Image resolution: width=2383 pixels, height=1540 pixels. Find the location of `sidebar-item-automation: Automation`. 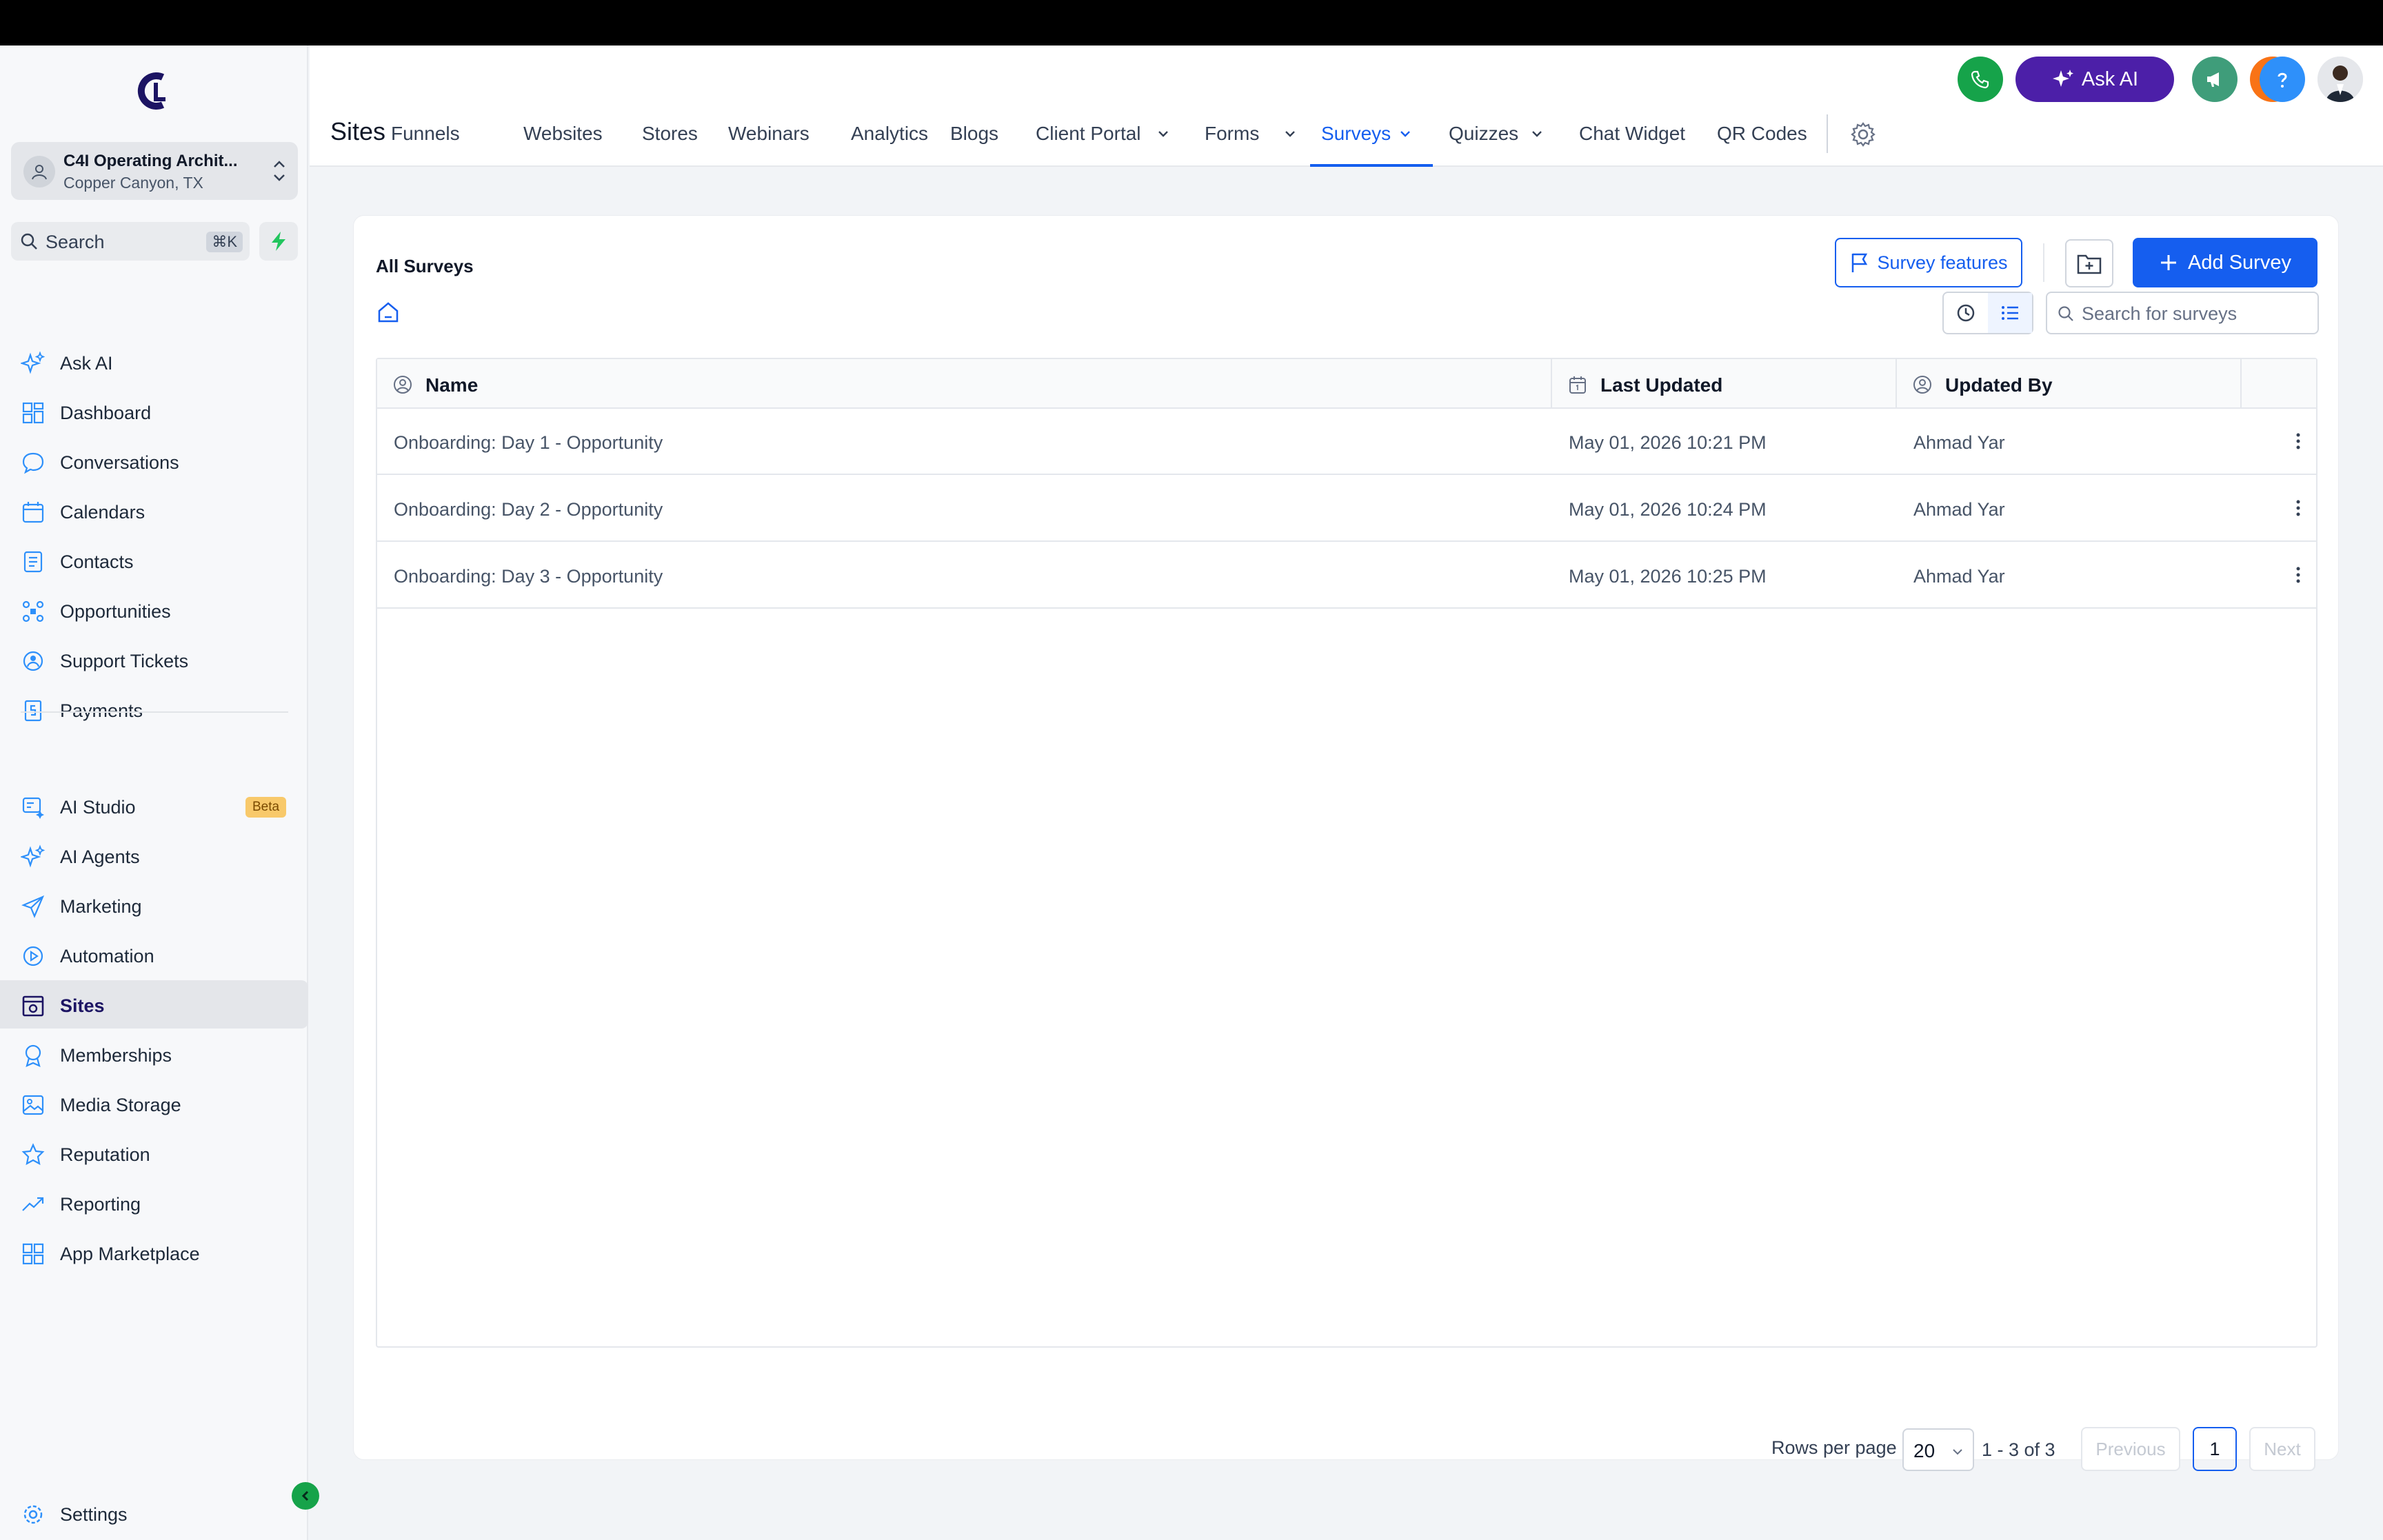

sidebar-item-automation: Automation is located at coordinates (154, 955).